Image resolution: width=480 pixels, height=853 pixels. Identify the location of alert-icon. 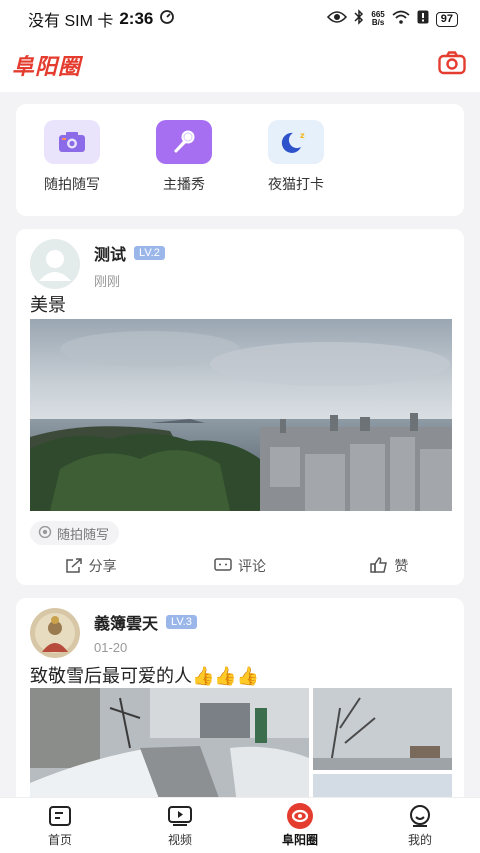
(423, 19).